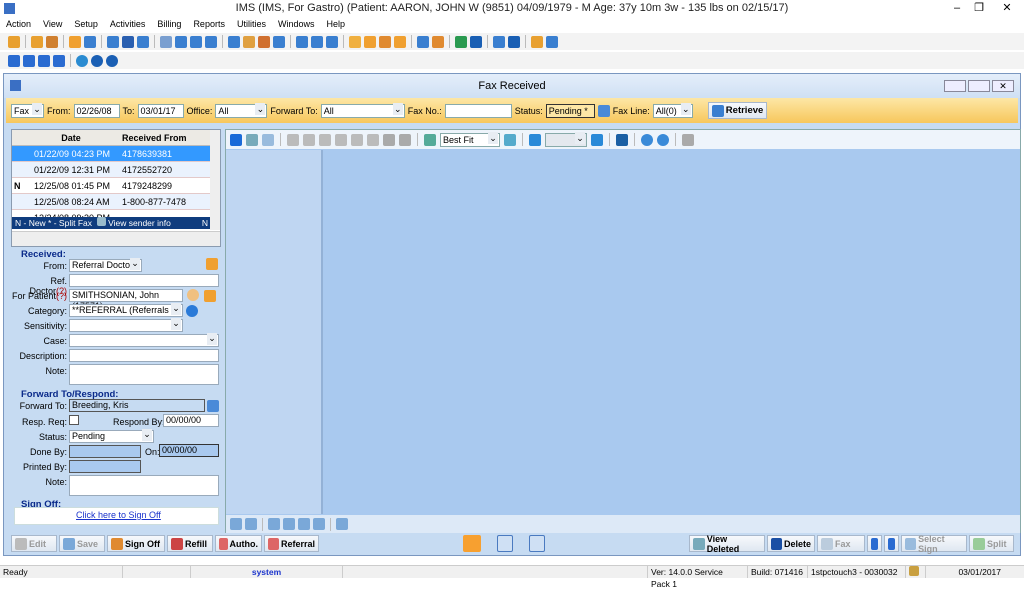  I want to click on print-icon, so click(342, 524).